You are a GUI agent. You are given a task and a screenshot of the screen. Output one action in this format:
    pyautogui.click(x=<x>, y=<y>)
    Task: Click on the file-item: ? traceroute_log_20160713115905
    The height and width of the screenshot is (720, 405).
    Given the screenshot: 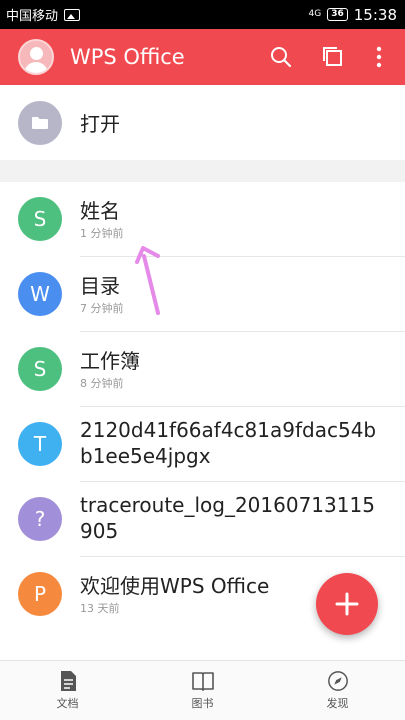 What is the action you would take?
    pyautogui.click(x=202, y=519)
    